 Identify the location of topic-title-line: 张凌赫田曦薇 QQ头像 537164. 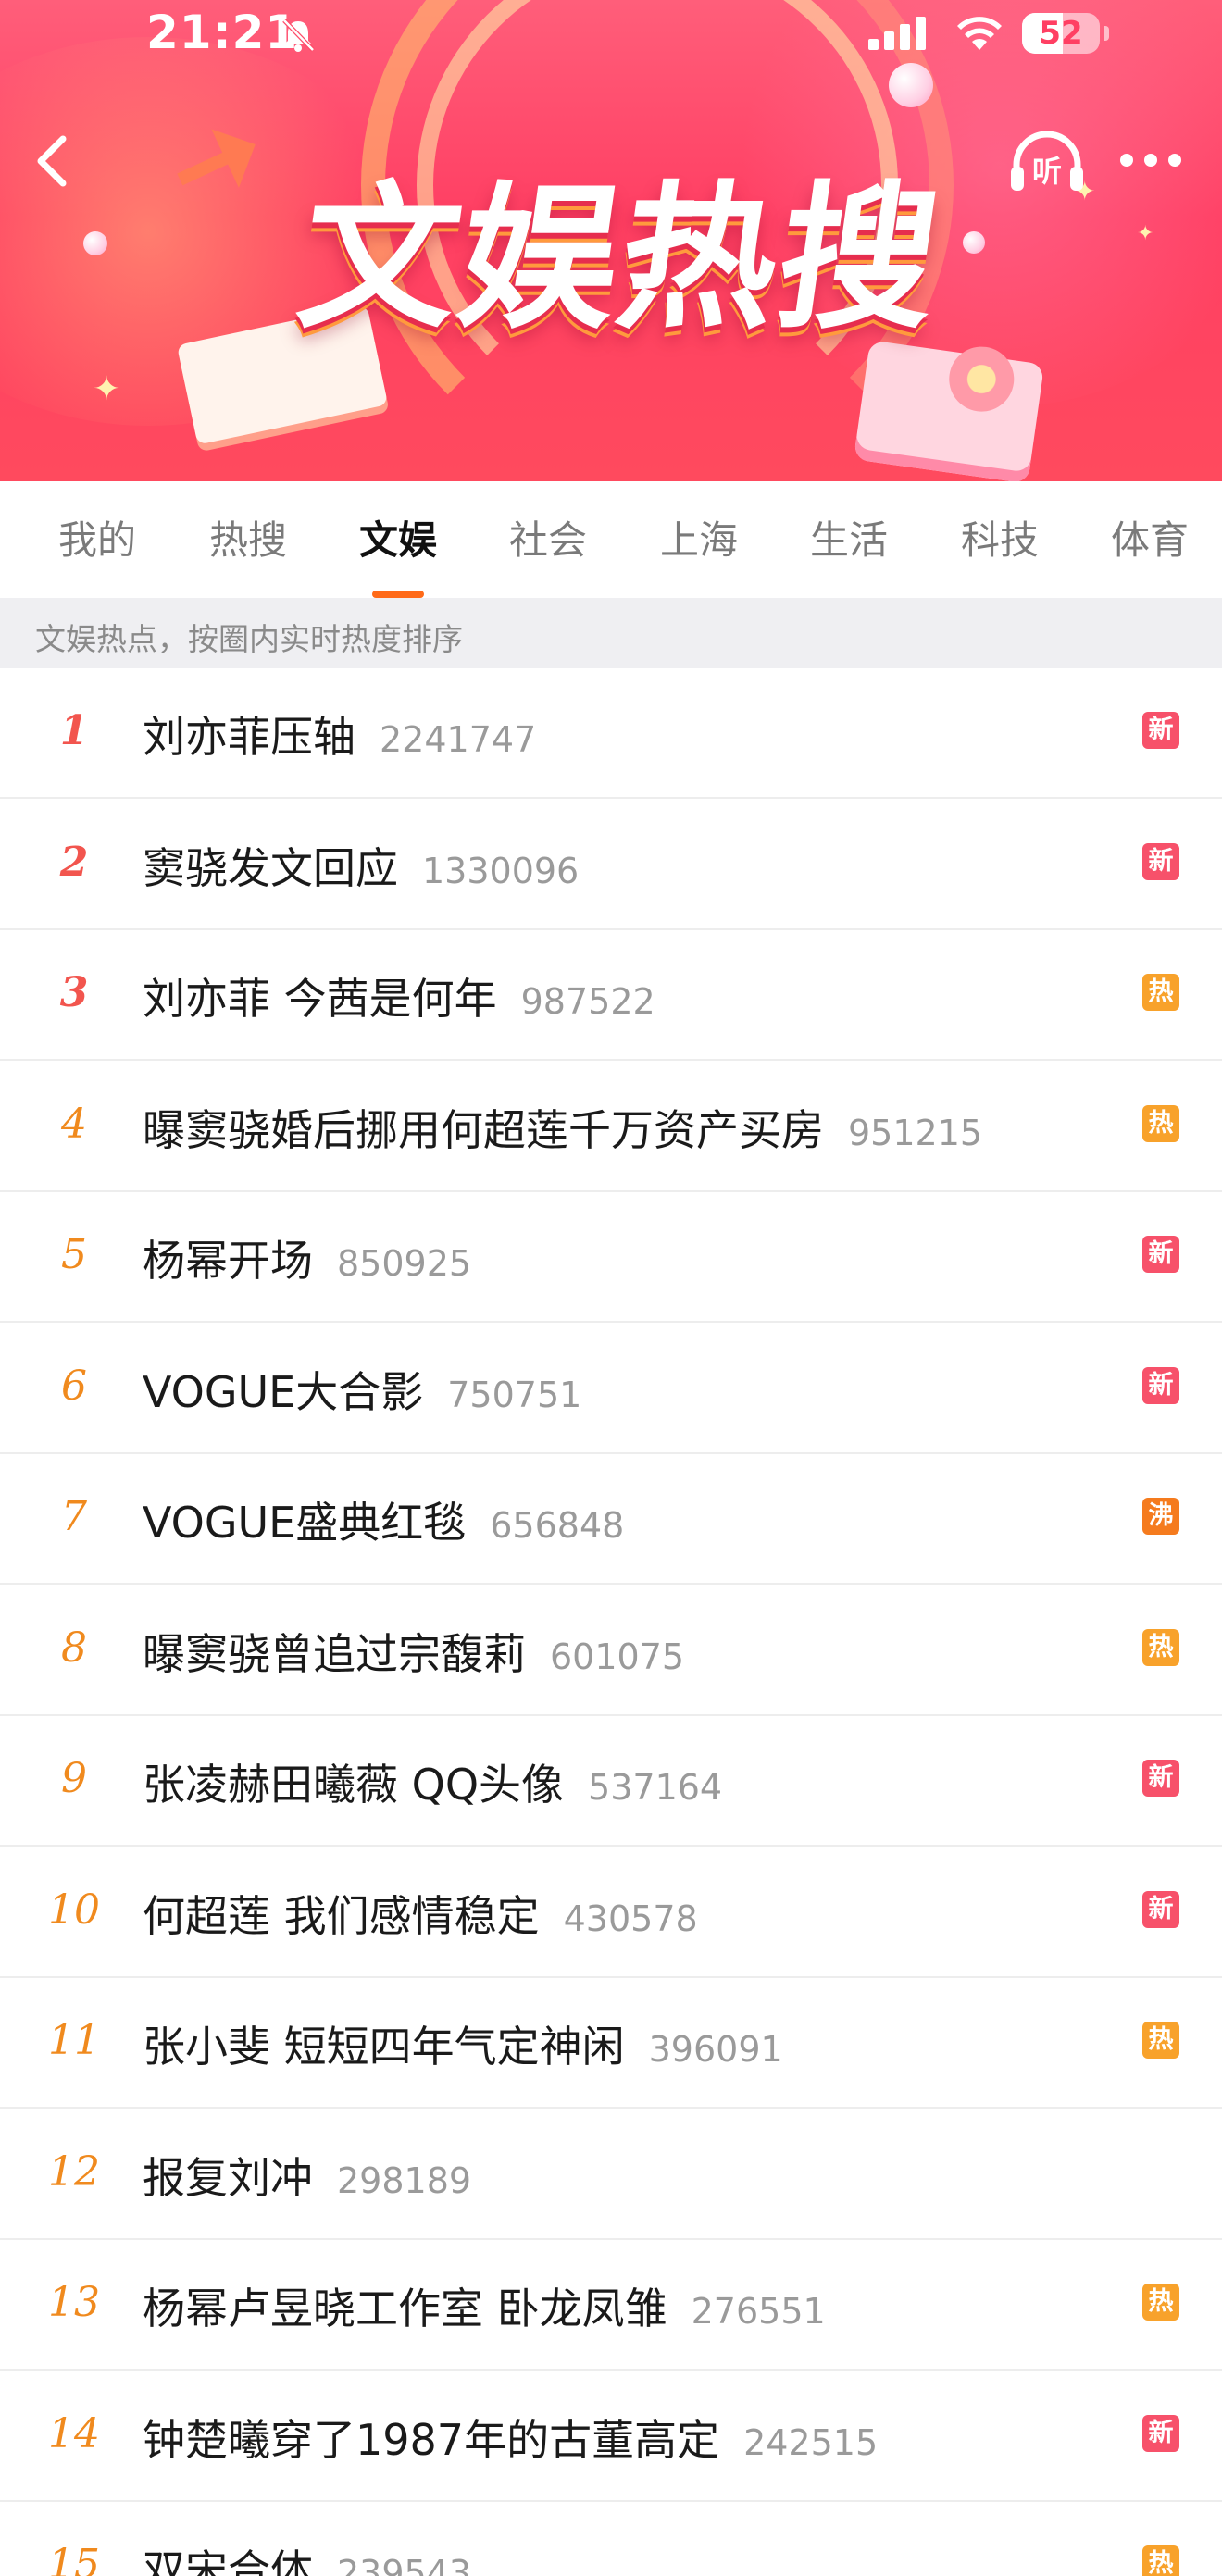
(433, 1781).